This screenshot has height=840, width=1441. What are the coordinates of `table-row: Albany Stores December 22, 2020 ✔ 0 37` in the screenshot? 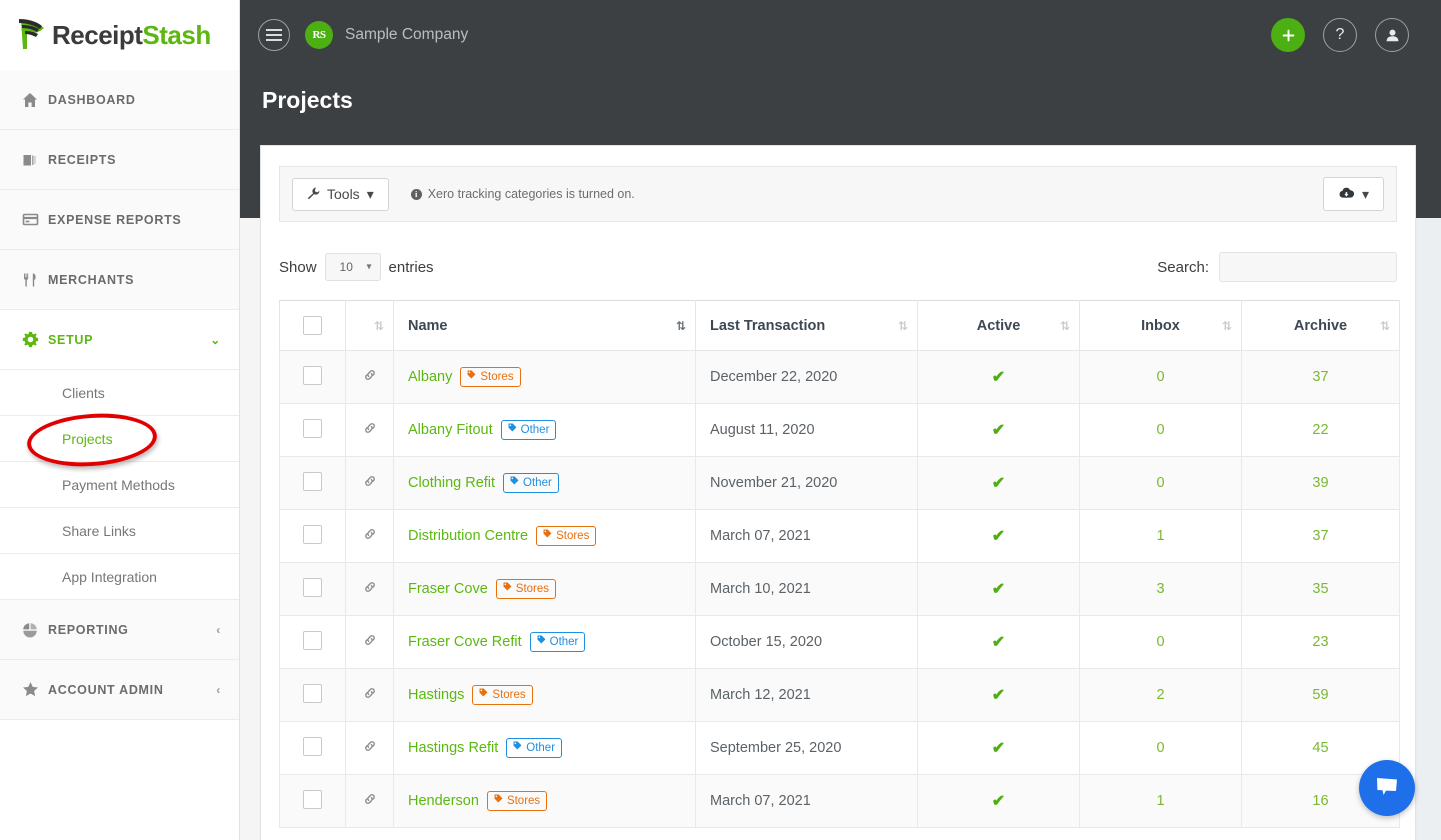 It's located at (839, 377).